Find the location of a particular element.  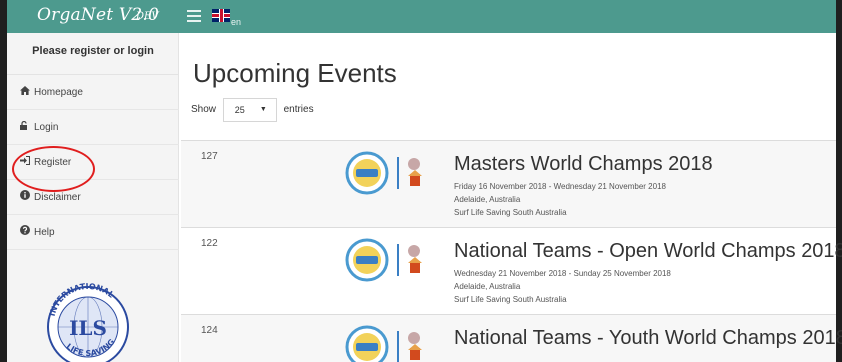

entries-select-value: 25 is located at coordinates (239, 110).